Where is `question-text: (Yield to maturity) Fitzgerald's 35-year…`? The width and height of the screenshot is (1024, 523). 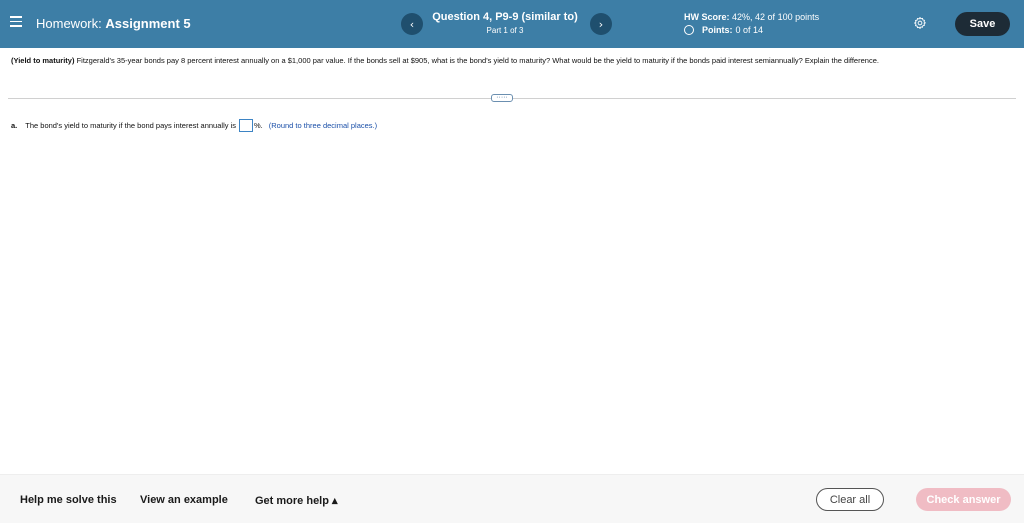 question-text: (Yield to maturity) Fitzgerald's 35-year… is located at coordinates (511, 61).